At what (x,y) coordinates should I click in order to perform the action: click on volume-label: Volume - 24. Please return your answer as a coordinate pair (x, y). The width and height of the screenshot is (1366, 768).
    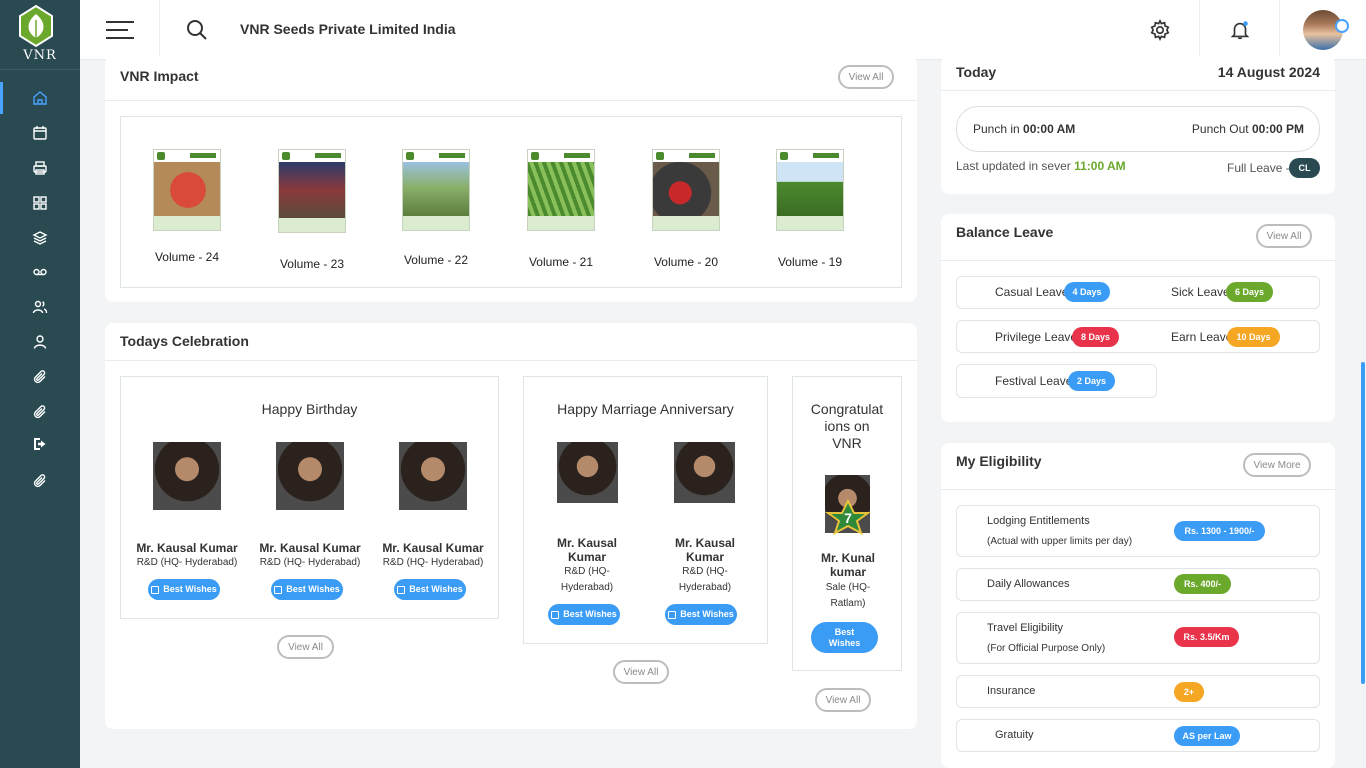
    Looking at the image, I should click on (187, 257).